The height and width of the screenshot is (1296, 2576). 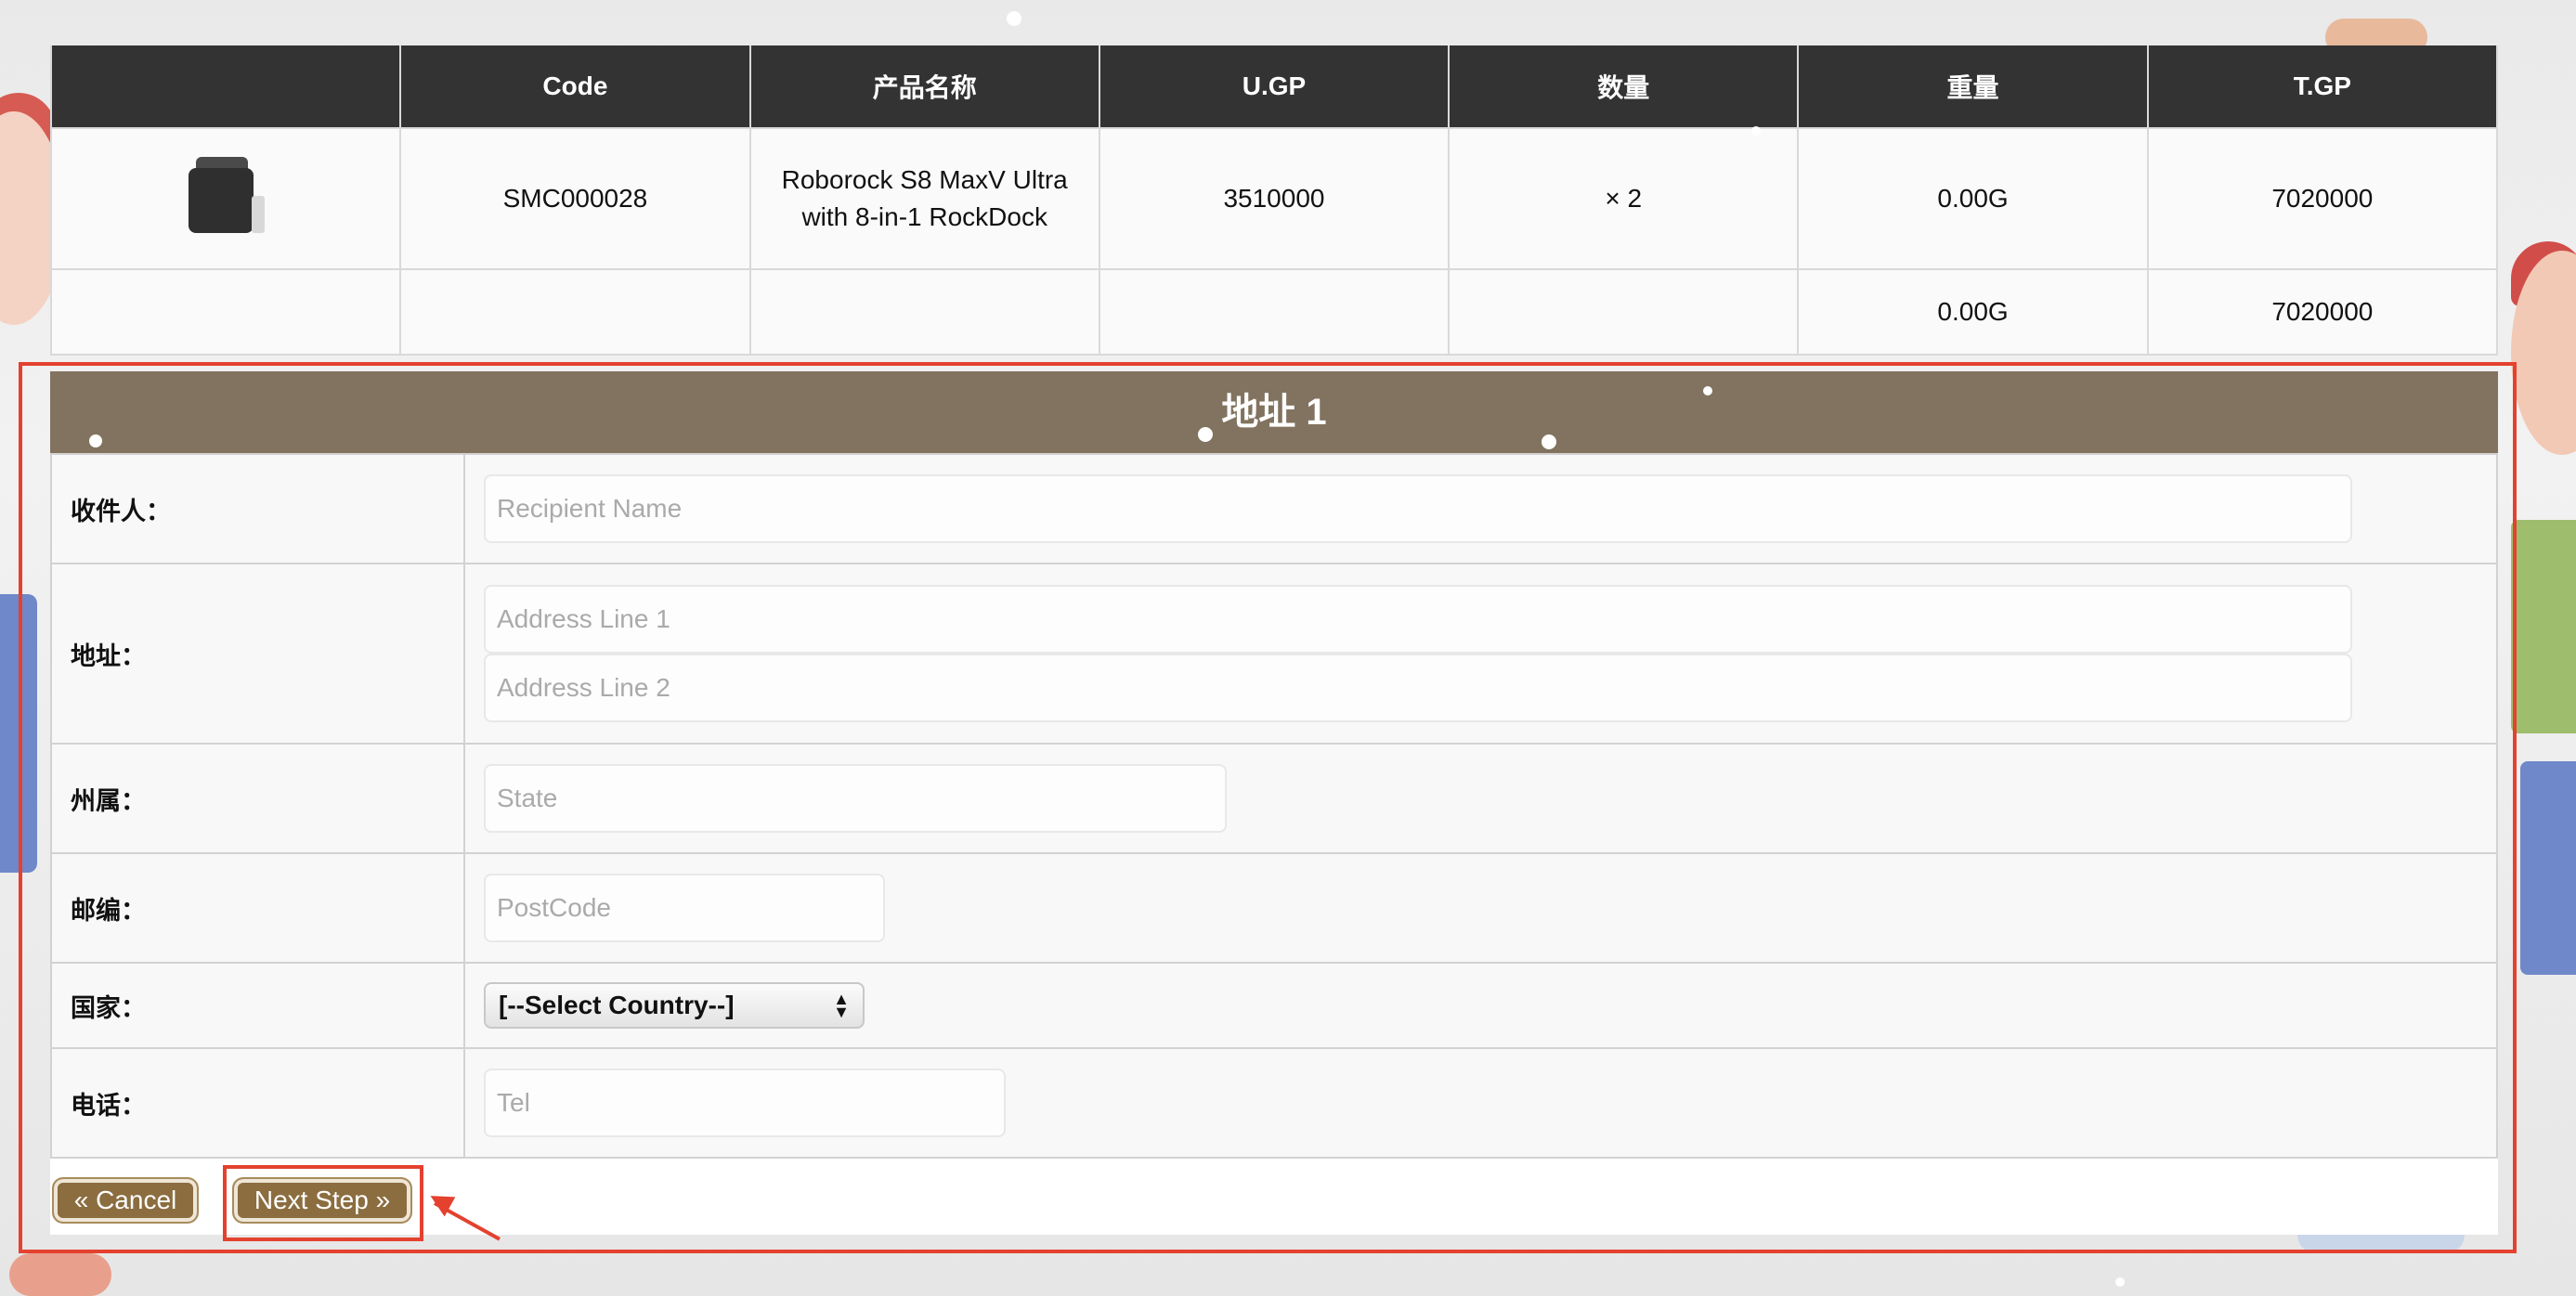 What do you see at coordinates (323, 1203) in the screenshot?
I see `next-step-highlight` at bounding box center [323, 1203].